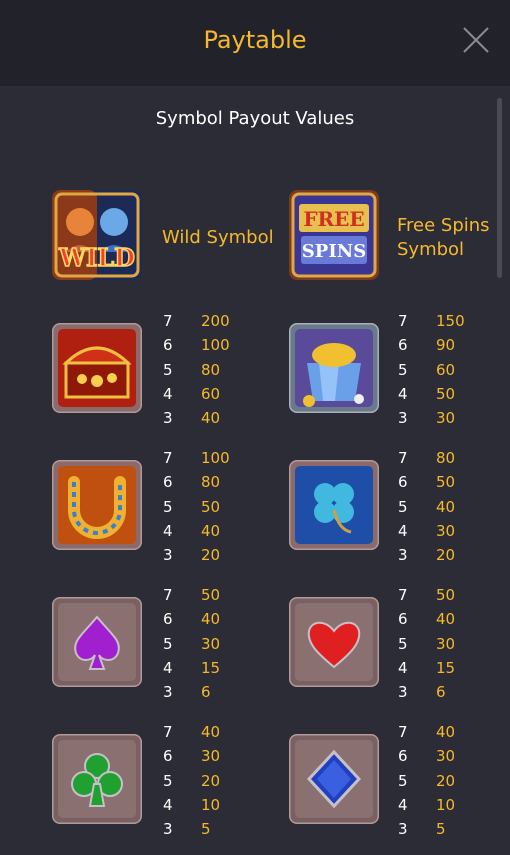 This screenshot has height=855, width=510. What do you see at coordinates (427, 530) in the screenshot?
I see `pay-row: 4 30` at bounding box center [427, 530].